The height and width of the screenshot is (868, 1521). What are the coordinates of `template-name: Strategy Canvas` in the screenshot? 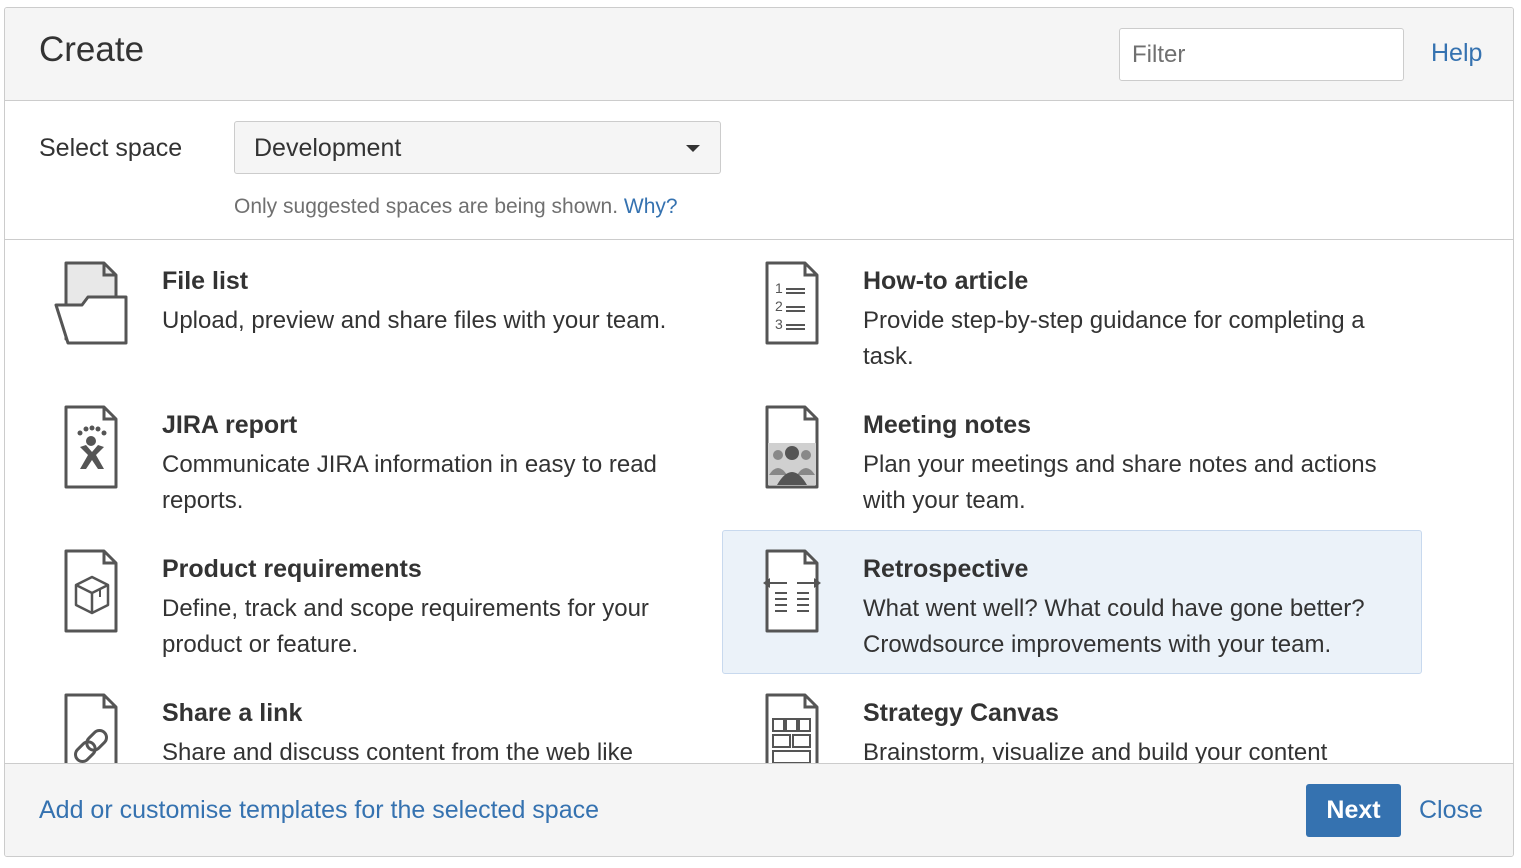 It's located at (961, 713).